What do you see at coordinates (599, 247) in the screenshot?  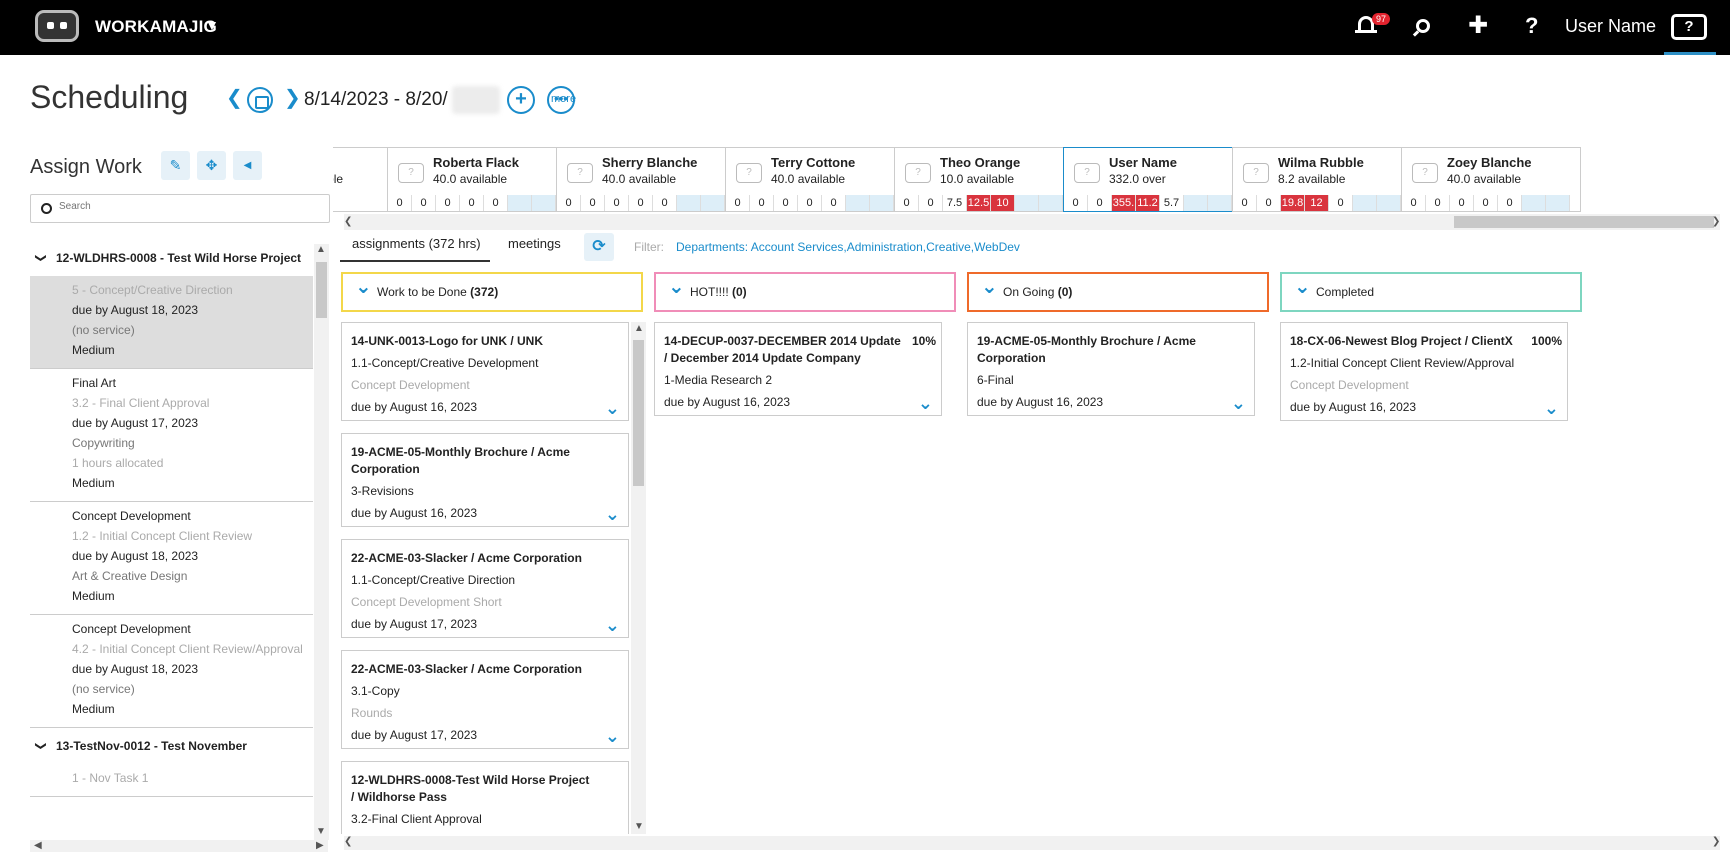 I see `refresh-icon: ⟳` at bounding box center [599, 247].